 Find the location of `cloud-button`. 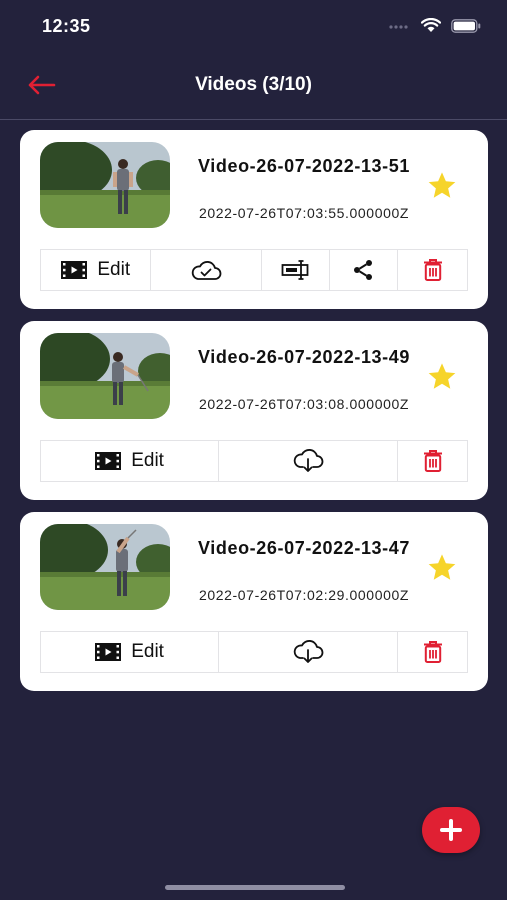

cloud-button is located at coordinates (206, 270).